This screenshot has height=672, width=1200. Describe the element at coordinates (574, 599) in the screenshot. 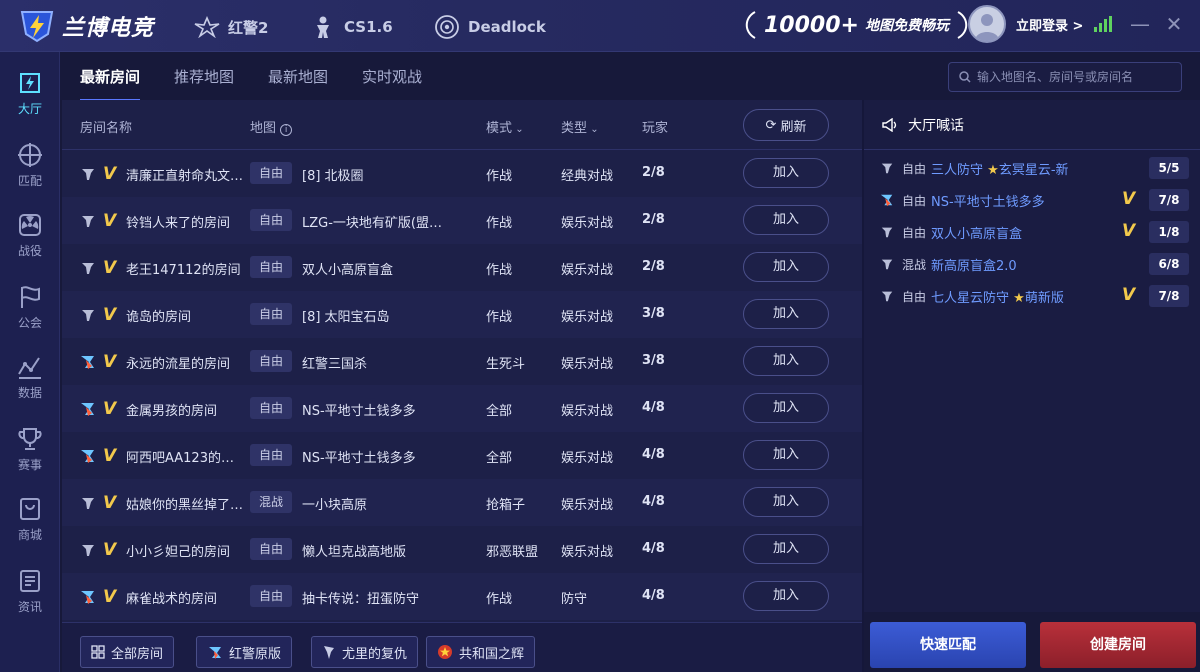

I see `room-type: 防守` at that location.